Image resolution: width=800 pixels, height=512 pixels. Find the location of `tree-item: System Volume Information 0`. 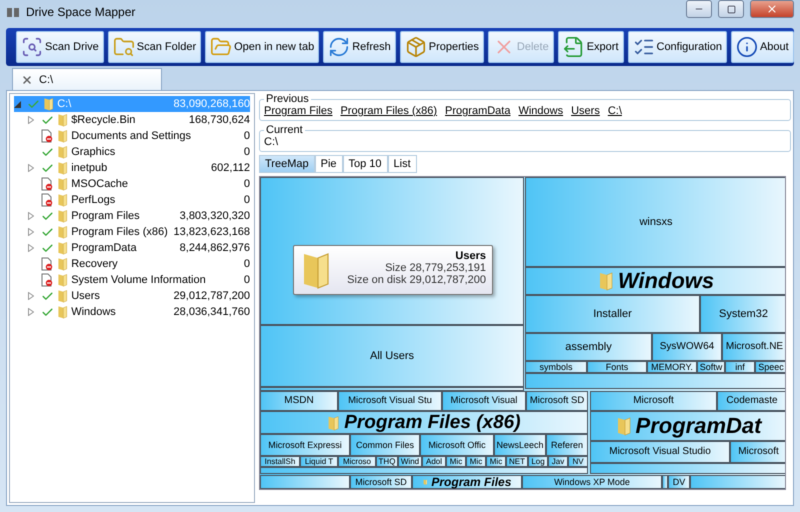

tree-item: System Volume Information 0 is located at coordinates (132, 280).